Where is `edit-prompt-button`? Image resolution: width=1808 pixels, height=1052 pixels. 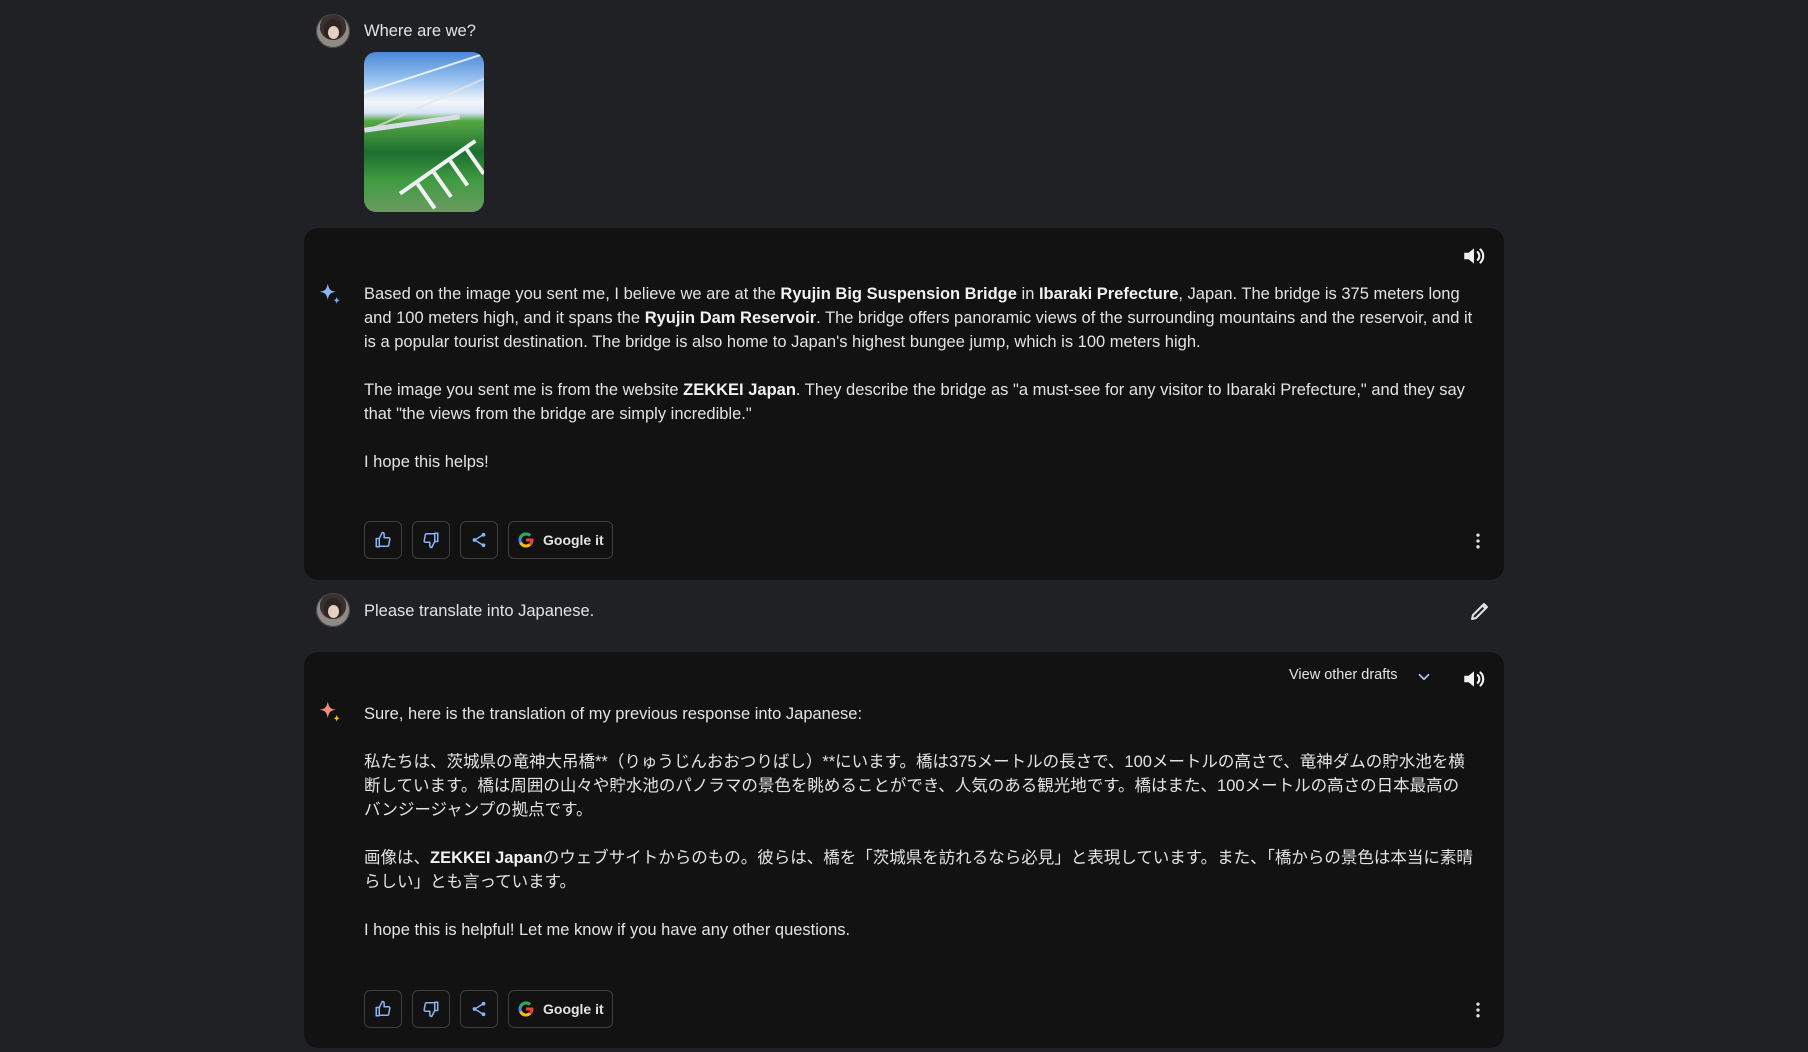
edit-prompt-button is located at coordinates (1480, 611).